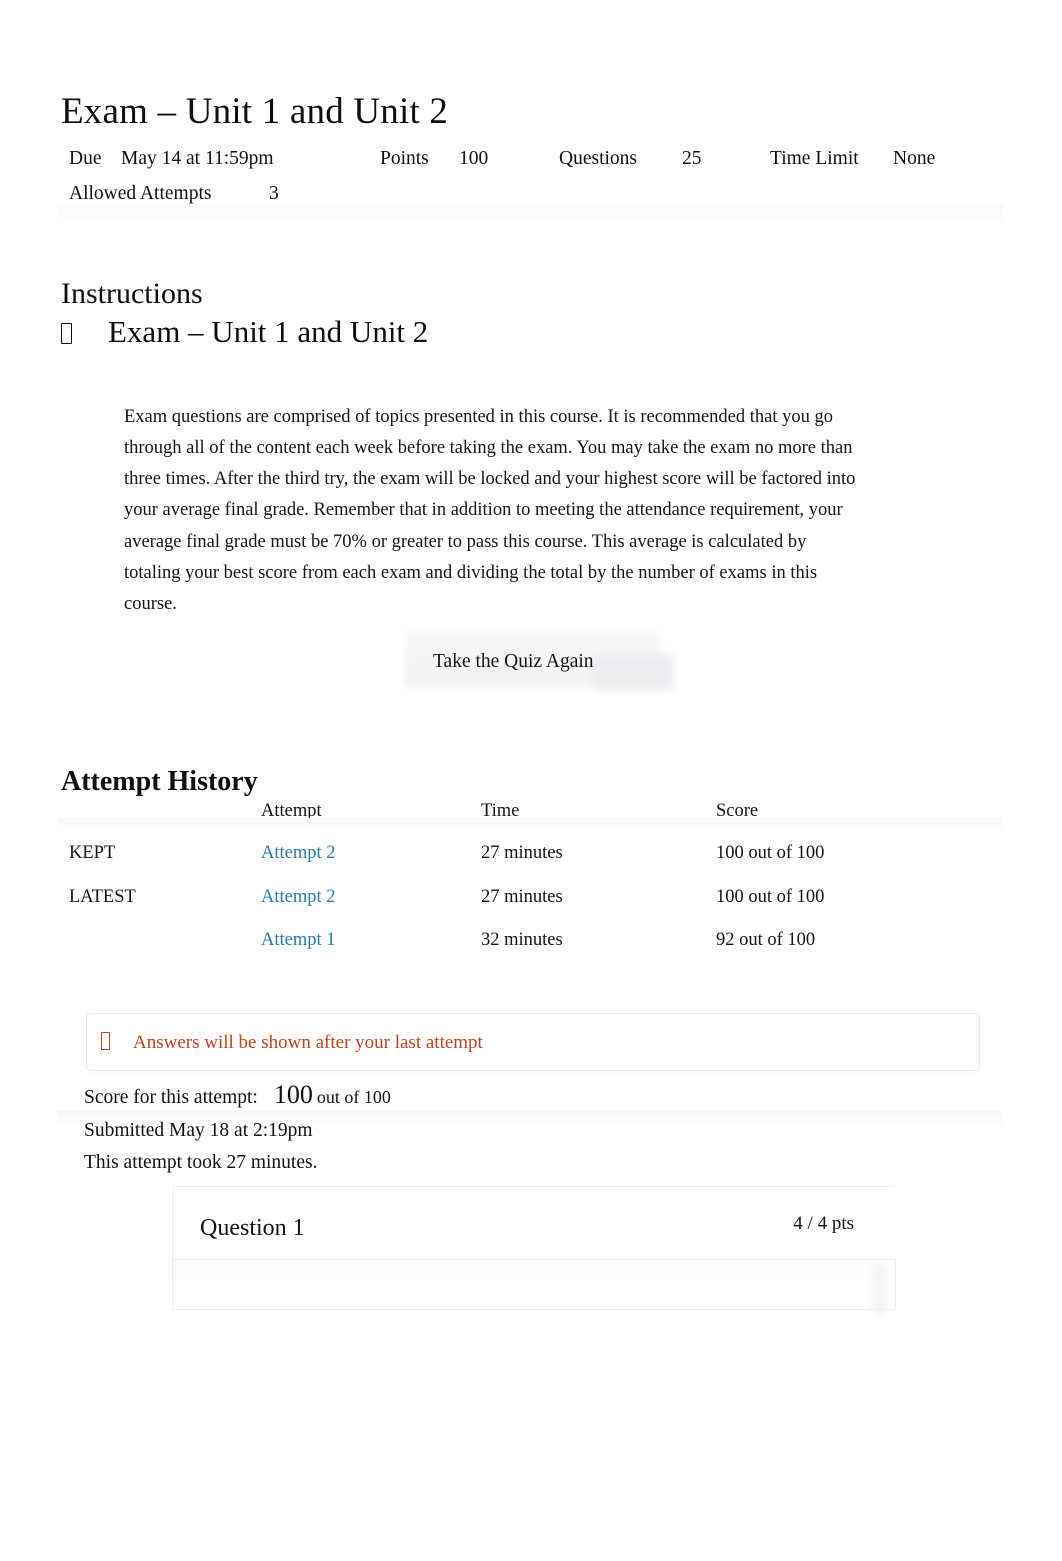 The width and height of the screenshot is (1062, 1561). What do you see at coordinates (353, 1097) in the screenshot?
I see `score-out-of: out of 100` at bounding box center [353, 1097].